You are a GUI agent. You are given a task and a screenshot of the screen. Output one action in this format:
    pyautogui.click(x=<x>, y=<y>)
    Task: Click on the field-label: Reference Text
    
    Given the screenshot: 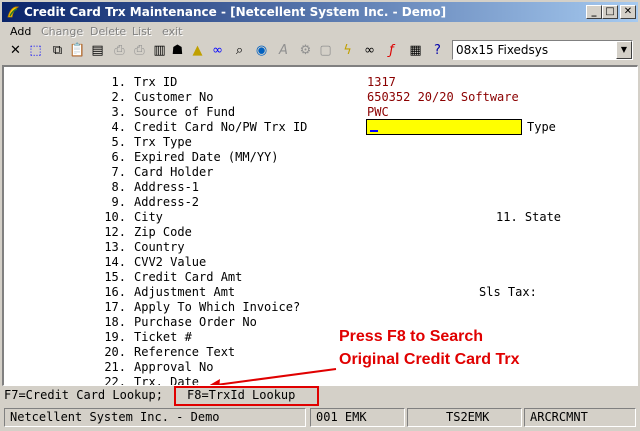 What is the action you would take?
    pyautogui.click(x=185, y=352)
    